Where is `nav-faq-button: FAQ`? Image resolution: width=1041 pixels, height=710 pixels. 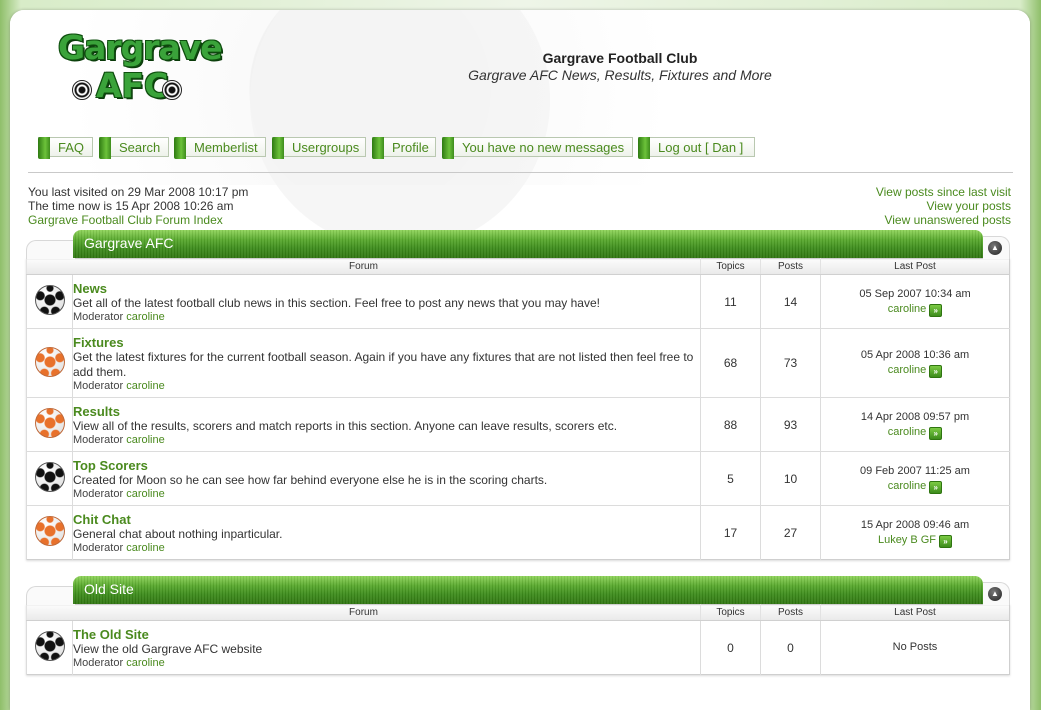 nav-faq-button: FAQ is located at coordinates (65, 148).